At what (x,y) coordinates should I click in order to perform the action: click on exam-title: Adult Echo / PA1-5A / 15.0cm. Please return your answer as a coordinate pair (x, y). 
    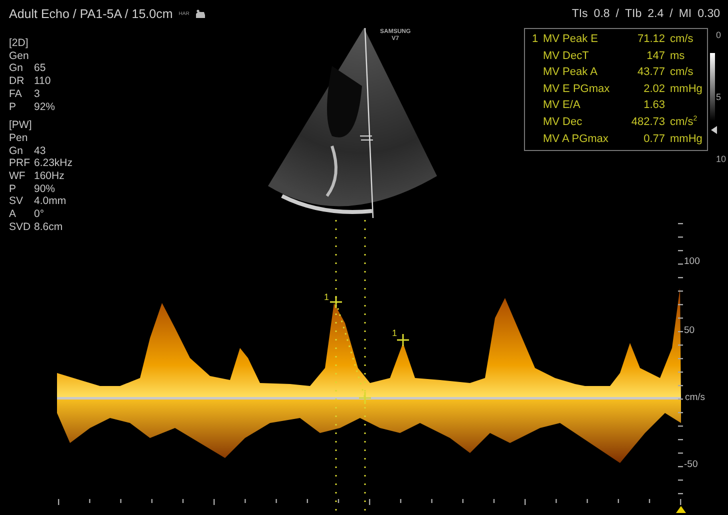
    Looking at the image, I should click on (91, 14).